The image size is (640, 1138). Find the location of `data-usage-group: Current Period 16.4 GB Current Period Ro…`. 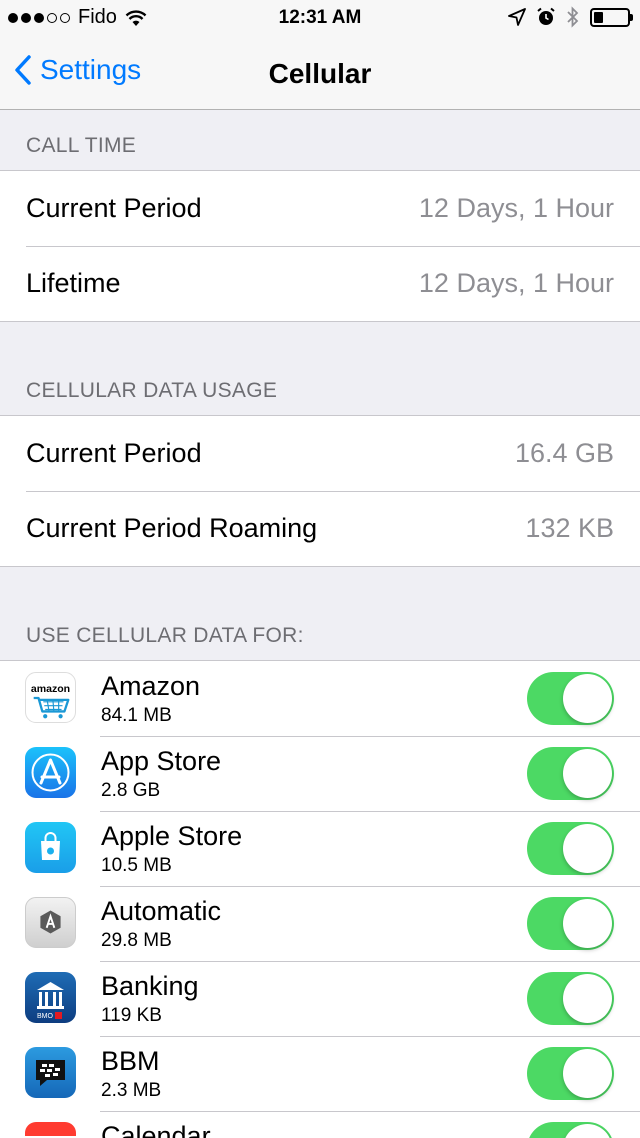

data-usage-group: Current Period 16.4 GB Current Period Ro… is located at coordinates (320, 491).